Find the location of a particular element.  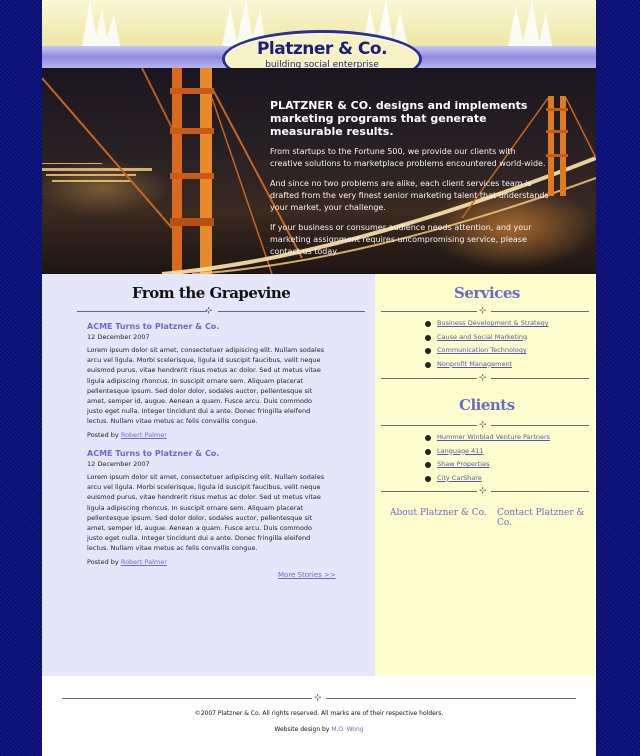

designer-link: M.O. Wong is located at coordinates (347, 729).